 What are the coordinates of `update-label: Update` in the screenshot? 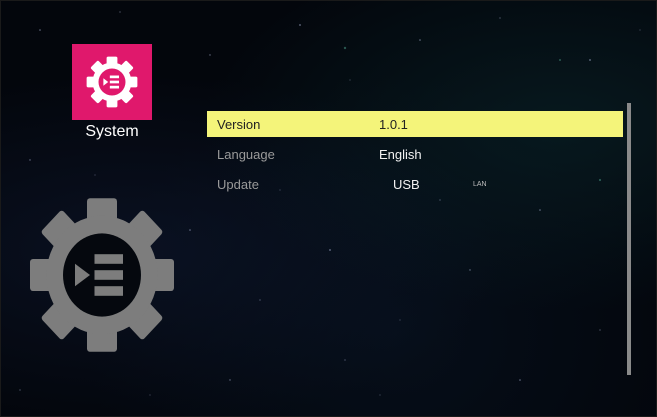 It's located at (238, 184).